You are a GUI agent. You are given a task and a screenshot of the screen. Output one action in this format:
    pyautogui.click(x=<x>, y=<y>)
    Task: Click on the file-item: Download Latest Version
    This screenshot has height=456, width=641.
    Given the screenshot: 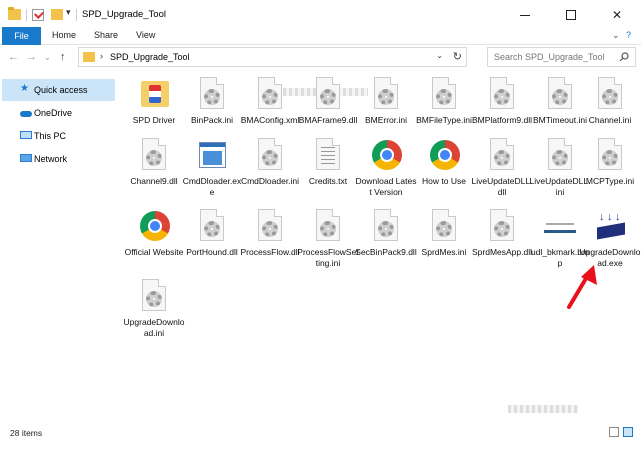 What is the action you would take?
    pyautogui.click(x=386, y=167)
    